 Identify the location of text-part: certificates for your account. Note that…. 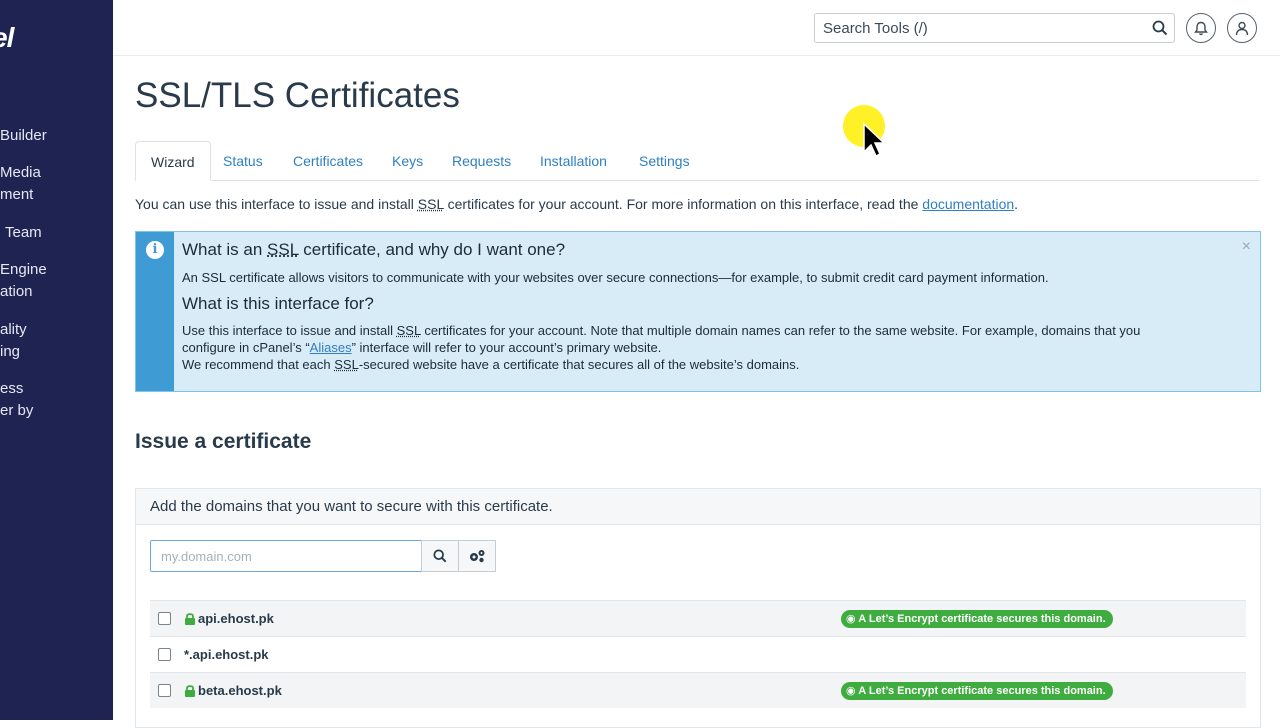
(780, 330).